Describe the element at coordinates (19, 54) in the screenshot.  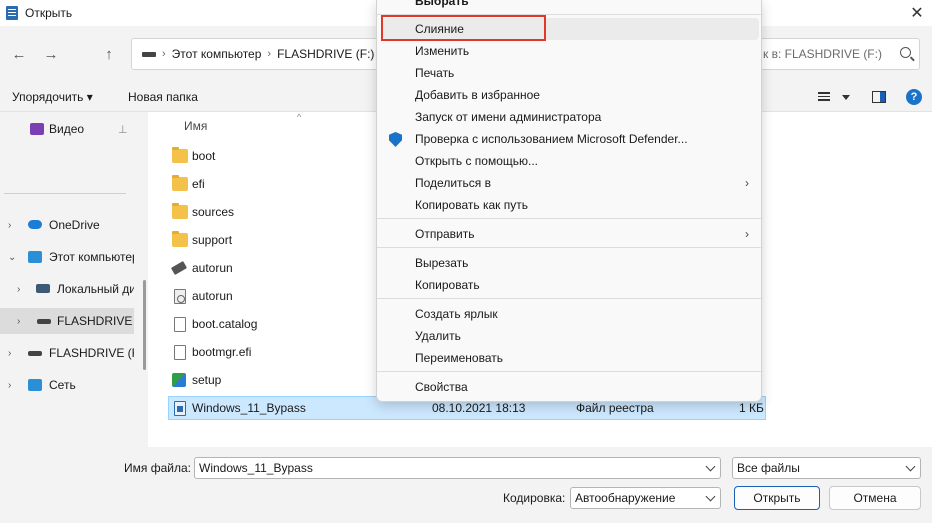
I see `back-button: ←` at that location.